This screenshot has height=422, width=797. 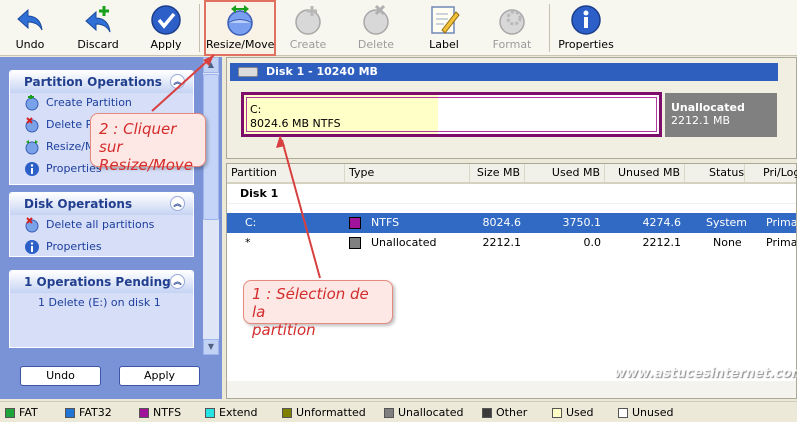 I want to click on legend-fat32: FAT32, so click(x=88, y=413).